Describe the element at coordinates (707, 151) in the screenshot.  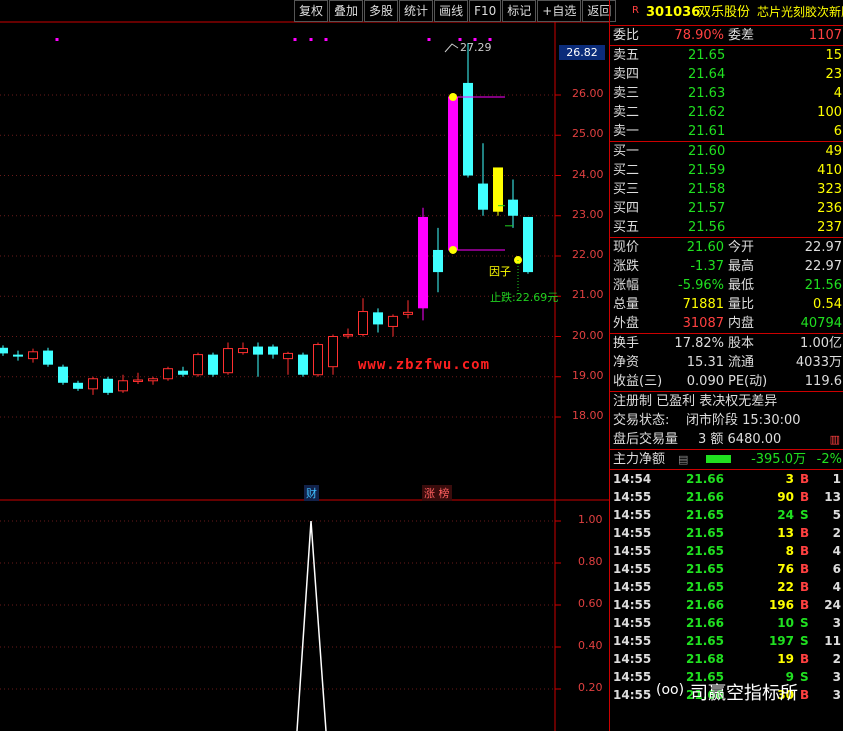
I see `bids-price: 21.60` at that location.